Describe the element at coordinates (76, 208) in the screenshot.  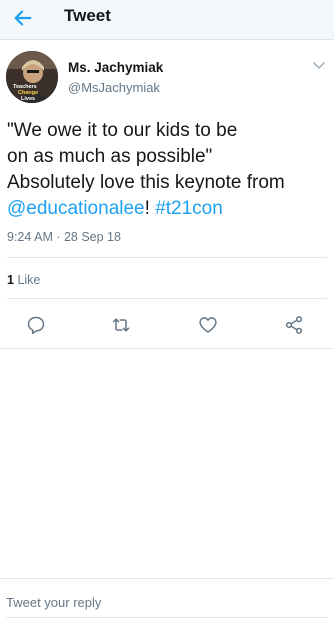
I see `mention-link: @educationalee` at that location.